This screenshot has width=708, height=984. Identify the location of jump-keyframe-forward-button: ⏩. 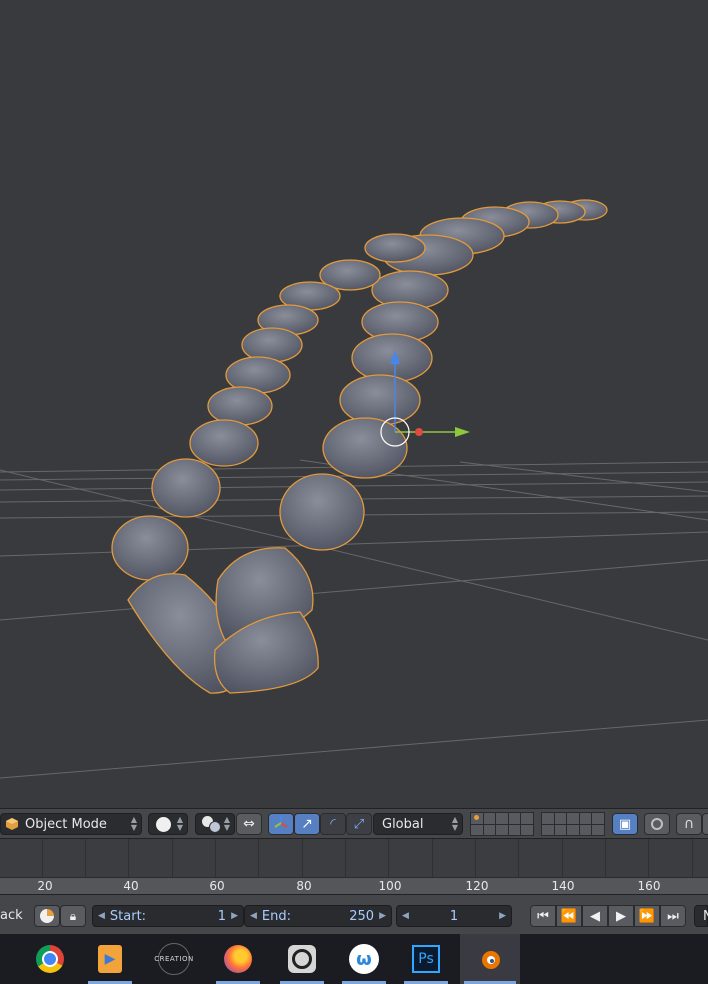
(647, 916).